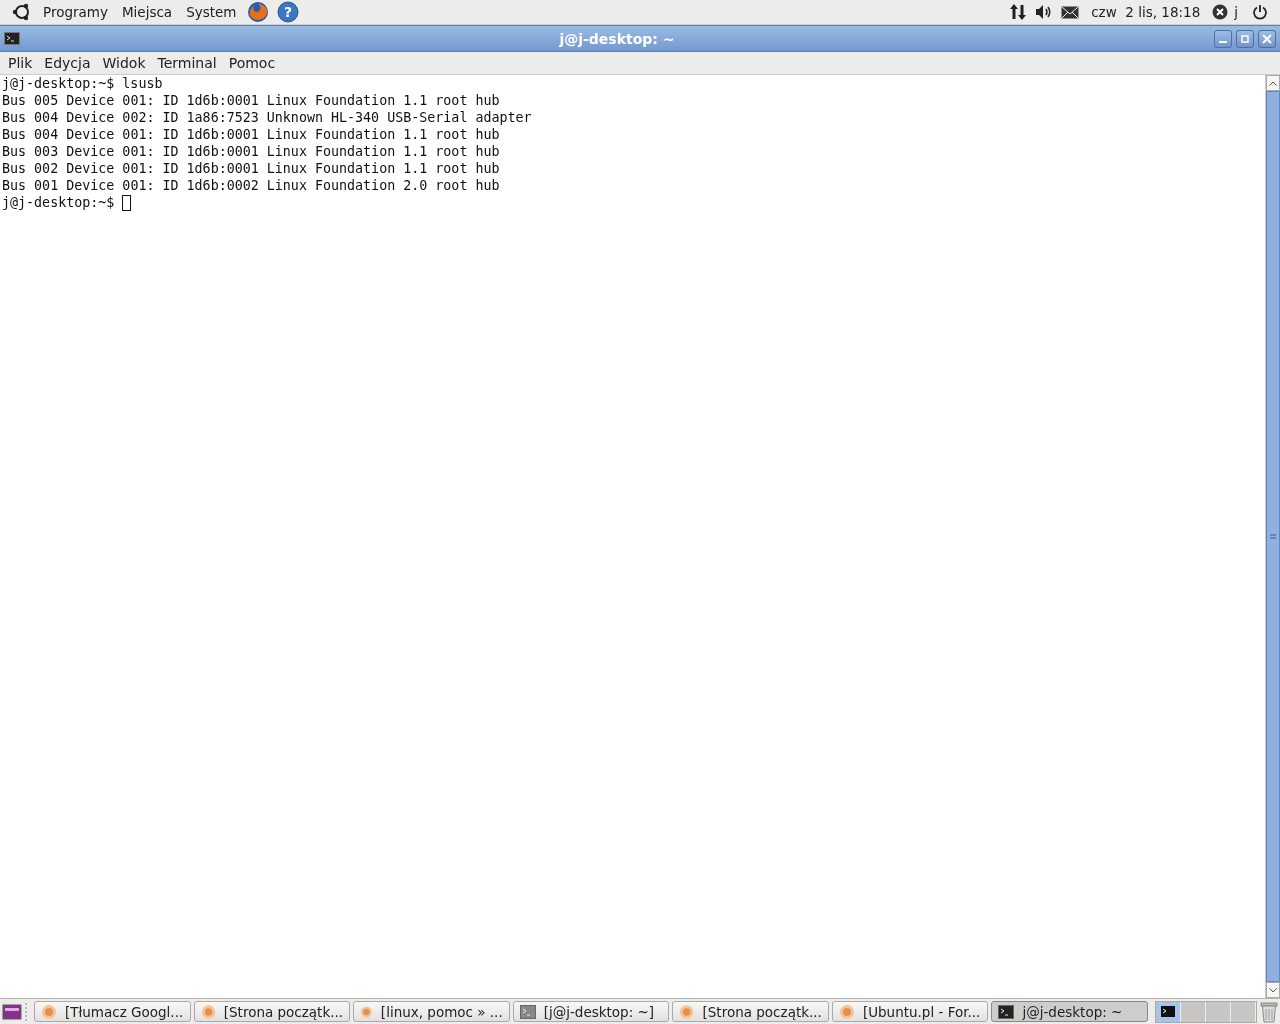  Describe the element at coordinates (267, 117) in the screenshot. I see `output-line: Bus 004 Device 002: ID 1a86:7523 Unknown HL-340 USB-Serial adapter` at that location.